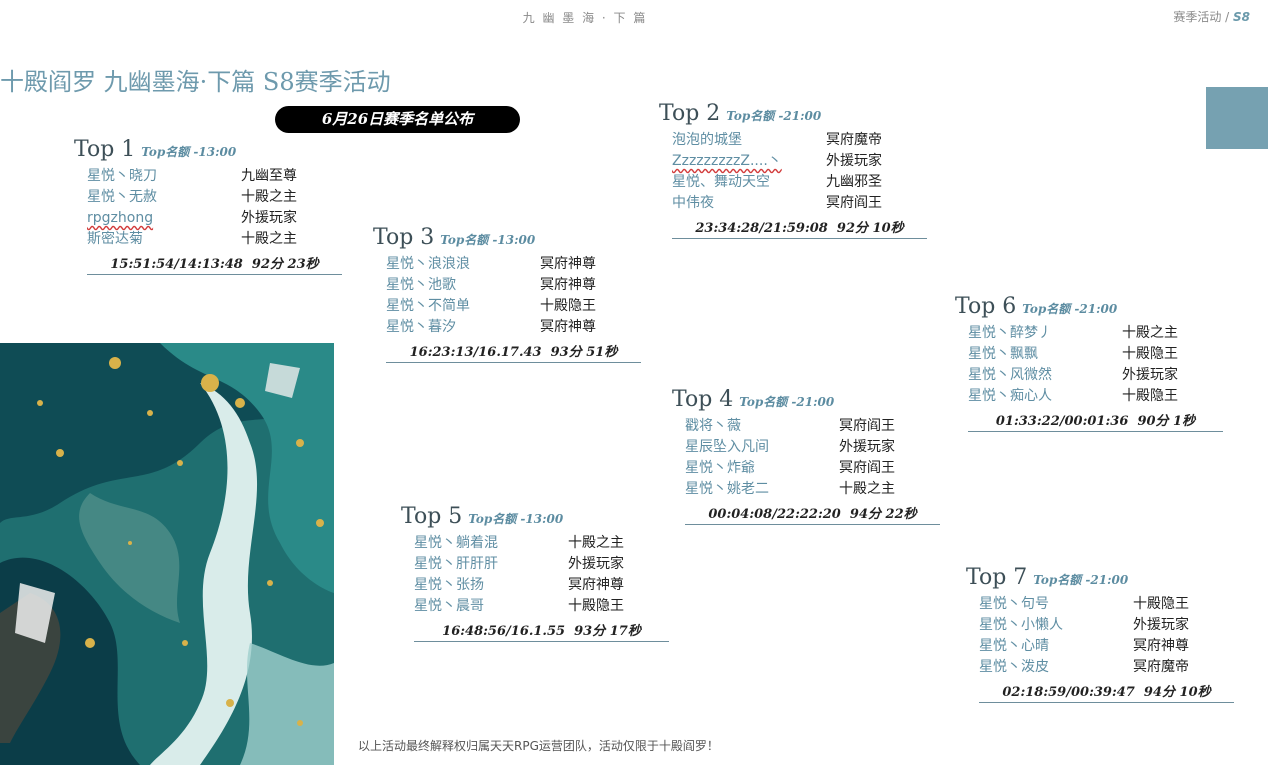 Image resolution: width=1268 pixels, height=765 pixels. Describe the element at coordinates (513, 327) in the screenshot. I see `member-row: 星悦丶暮汐 冥府神尊` at that location.